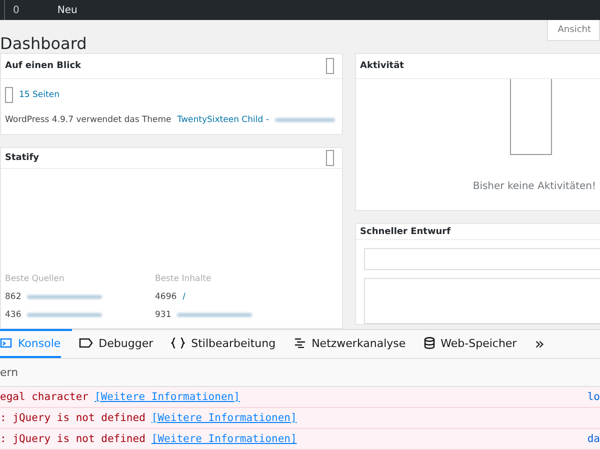 Image resolution: width=600 pixels, height=450 pixels. What do you see at coordinates (350, 344) in the screenshot?
I see `devtools-tab: Netzwerkanalyse` at bounding box center [350, 344].